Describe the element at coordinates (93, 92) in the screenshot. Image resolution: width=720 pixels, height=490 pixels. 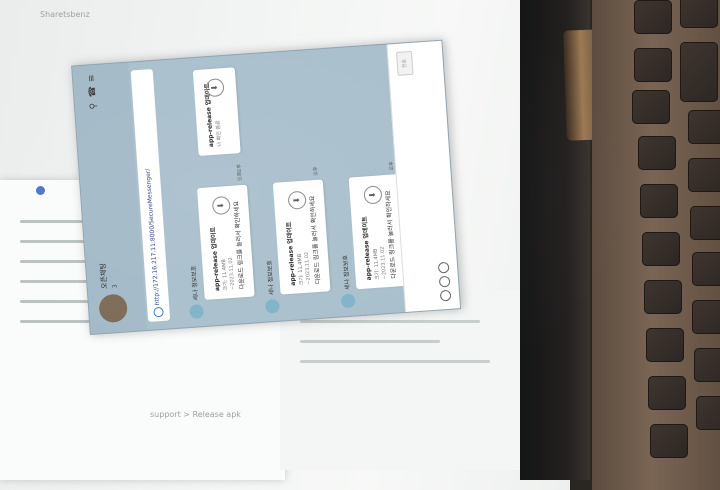
I see `phone-icon: ☎` at that location.